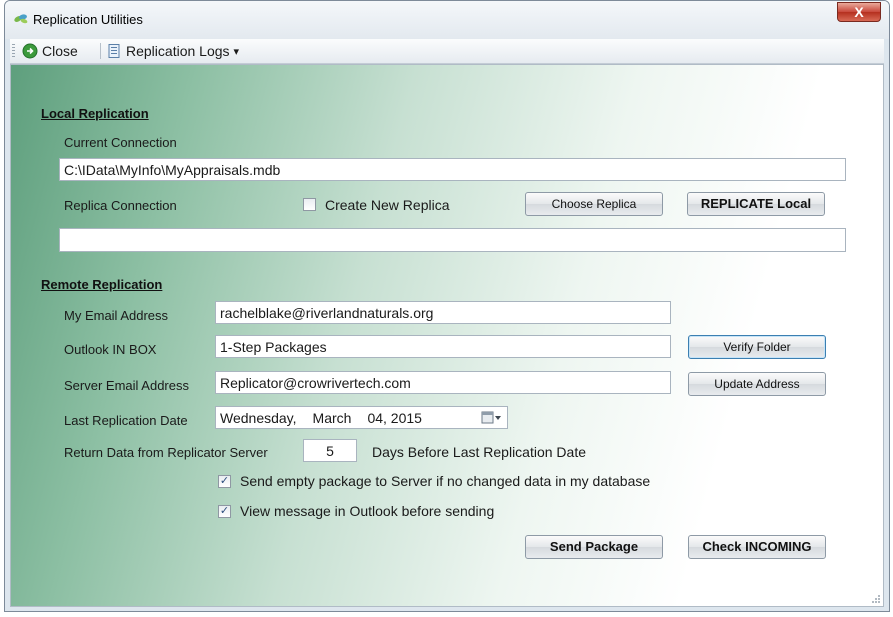  What do you see at coordinates (757, 347) in the screenshot?
I see `verify-folder-button: Verify Folder` at bounding box center [757, 347].